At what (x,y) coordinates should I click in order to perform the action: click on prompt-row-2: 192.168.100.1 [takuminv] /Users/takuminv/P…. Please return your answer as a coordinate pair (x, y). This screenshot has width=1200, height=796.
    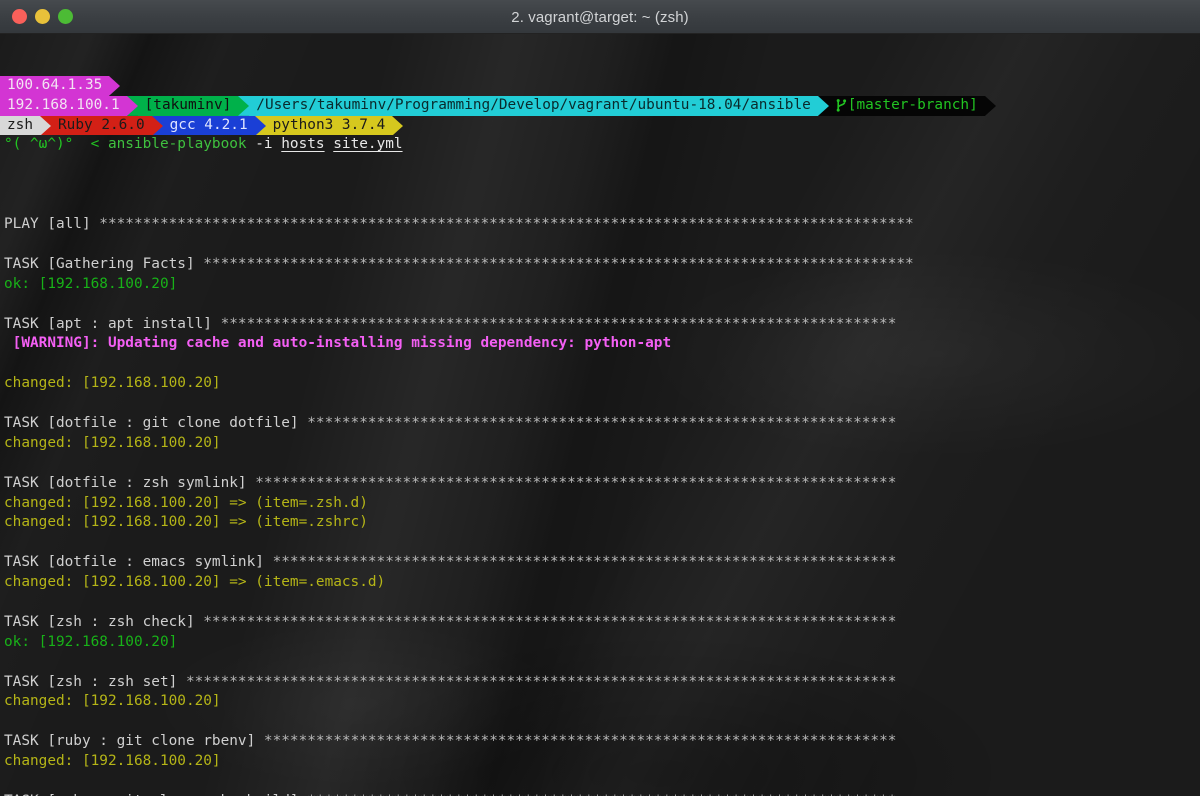
    Looking at the image, I should click on (600, 105).